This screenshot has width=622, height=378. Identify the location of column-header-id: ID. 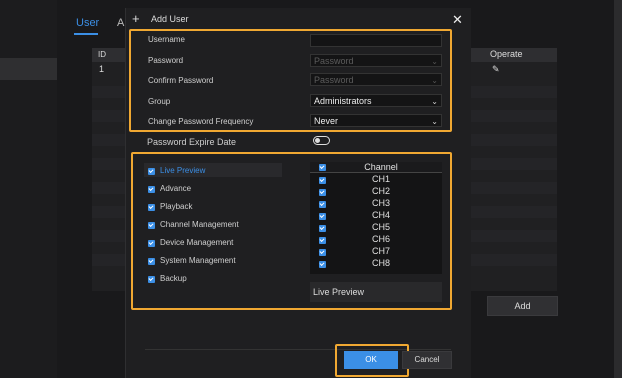
(102, 54).